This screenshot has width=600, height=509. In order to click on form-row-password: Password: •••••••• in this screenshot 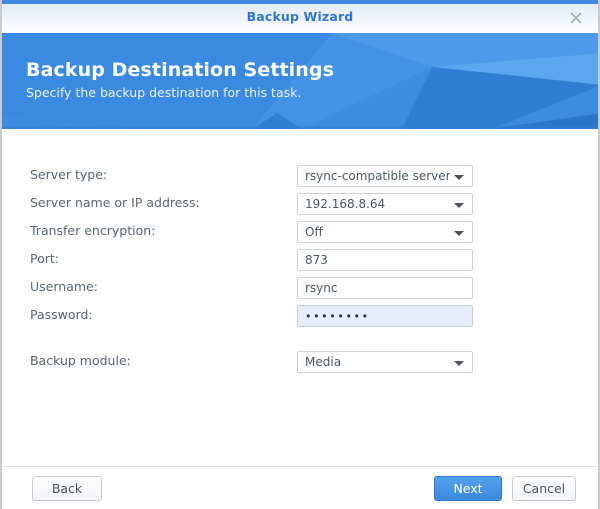, I will do `click(300, 316)`.